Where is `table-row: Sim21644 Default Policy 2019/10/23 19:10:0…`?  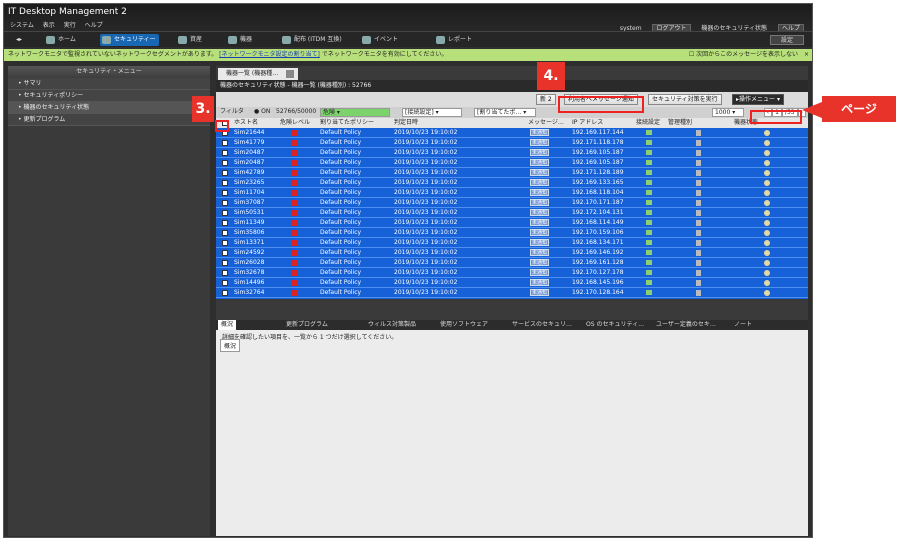
table-row: Sim21644 Default Policy 2019/10/23 19:10:0… is located at coordinates (512, 133).